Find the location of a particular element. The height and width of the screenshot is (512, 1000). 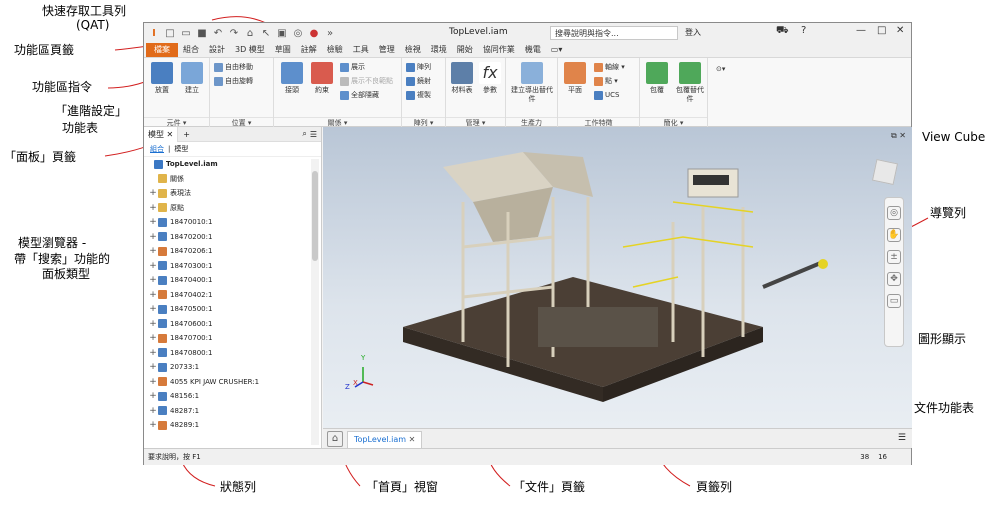

copy-button: 複製 is located at coordinates (418, 95).